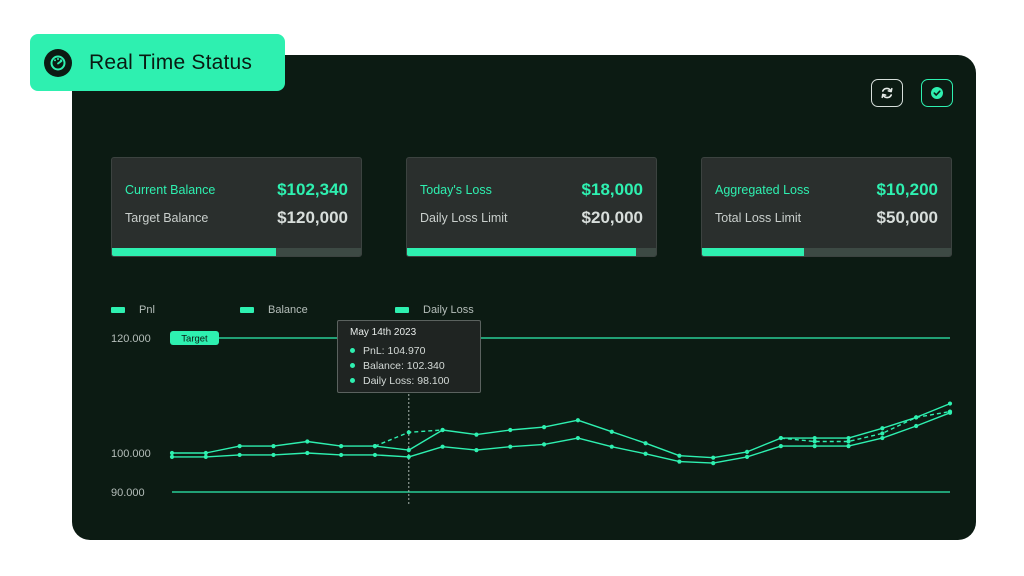 Image resolution: width=1024 pixels, height=576 pixels. What do you see at coordinates (131, 454) in the screenshot?
I see `y-tick-label: 100.000` at bounding box center [131, 454].